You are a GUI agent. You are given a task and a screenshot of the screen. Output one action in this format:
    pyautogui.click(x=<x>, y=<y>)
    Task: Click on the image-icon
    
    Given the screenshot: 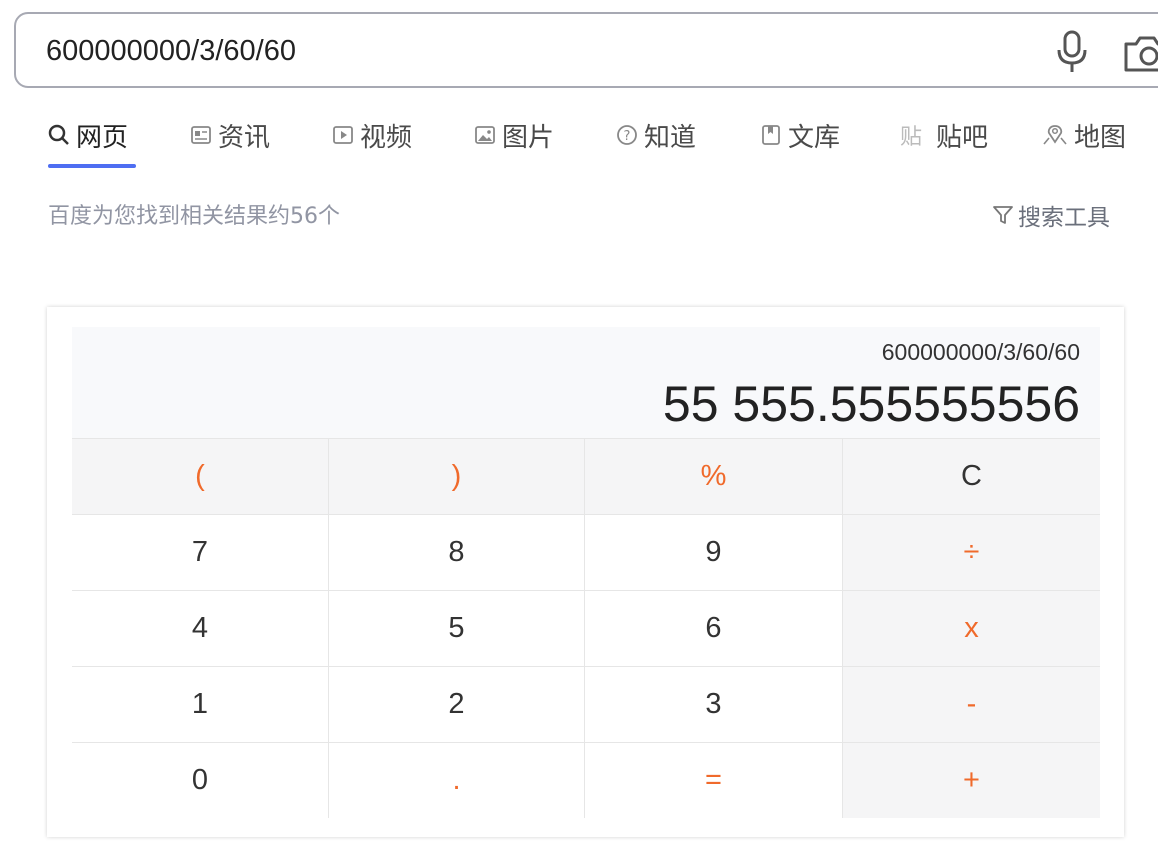 What is the action you would take?
    pyautogui.click(x=485, y=135)
    